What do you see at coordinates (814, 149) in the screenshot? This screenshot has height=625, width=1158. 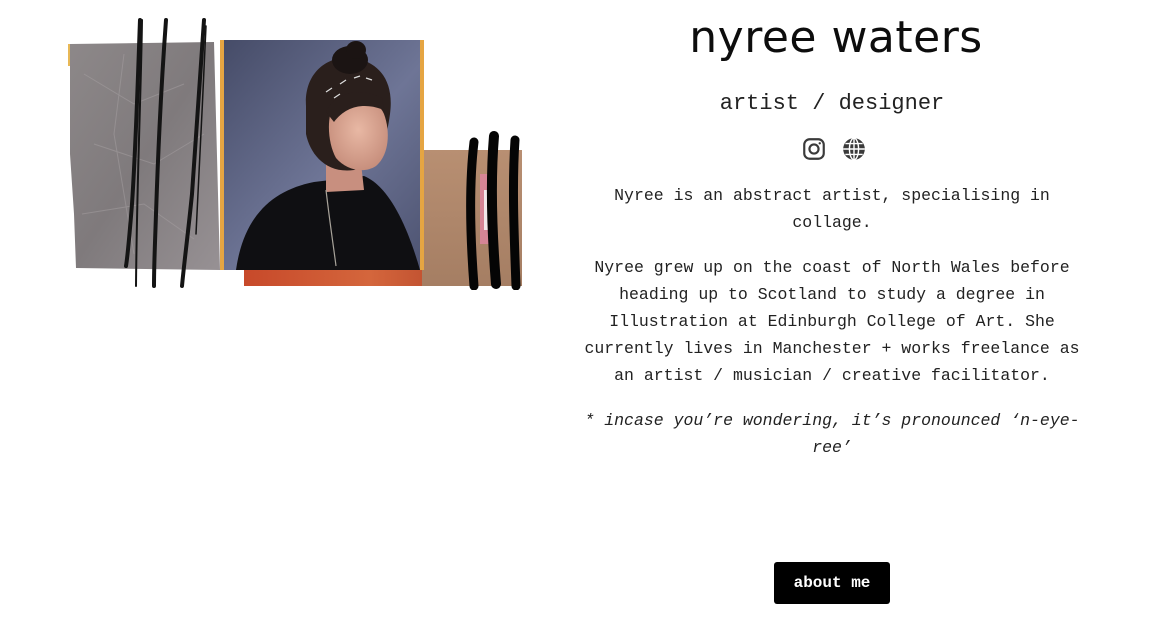 I see `instagram-icon` at bounding box center [814, 149].